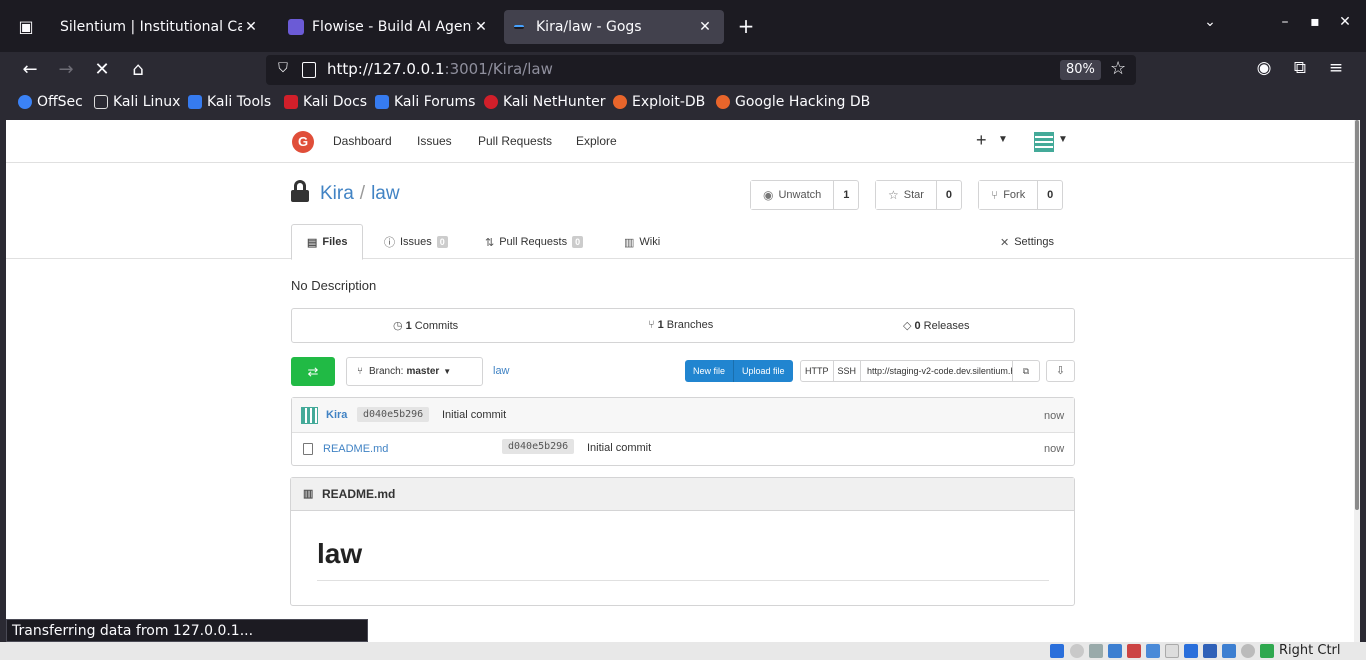 The width and height of the screenshot is (1366, 660). What do you see at coordinates (26, 26) in the screenshot?
I see `tab-list-icon: ▣` at bounding box center [26, 26].